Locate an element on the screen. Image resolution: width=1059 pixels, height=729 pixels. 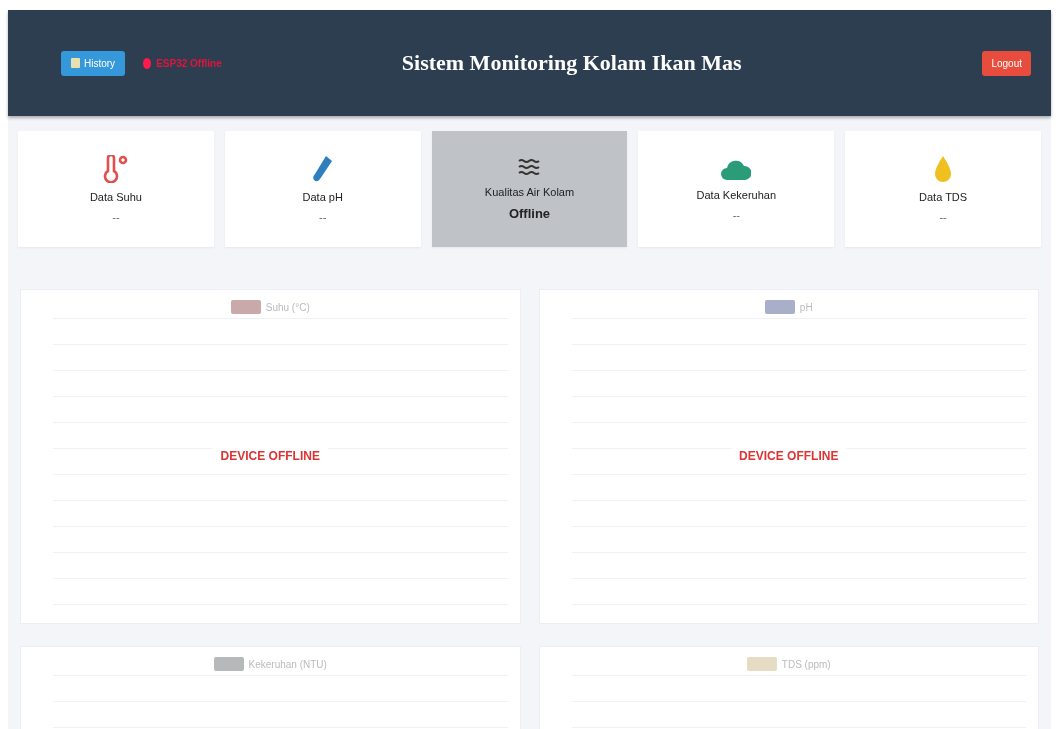
card-label: Data TDS is located at coordinates (943, 197).